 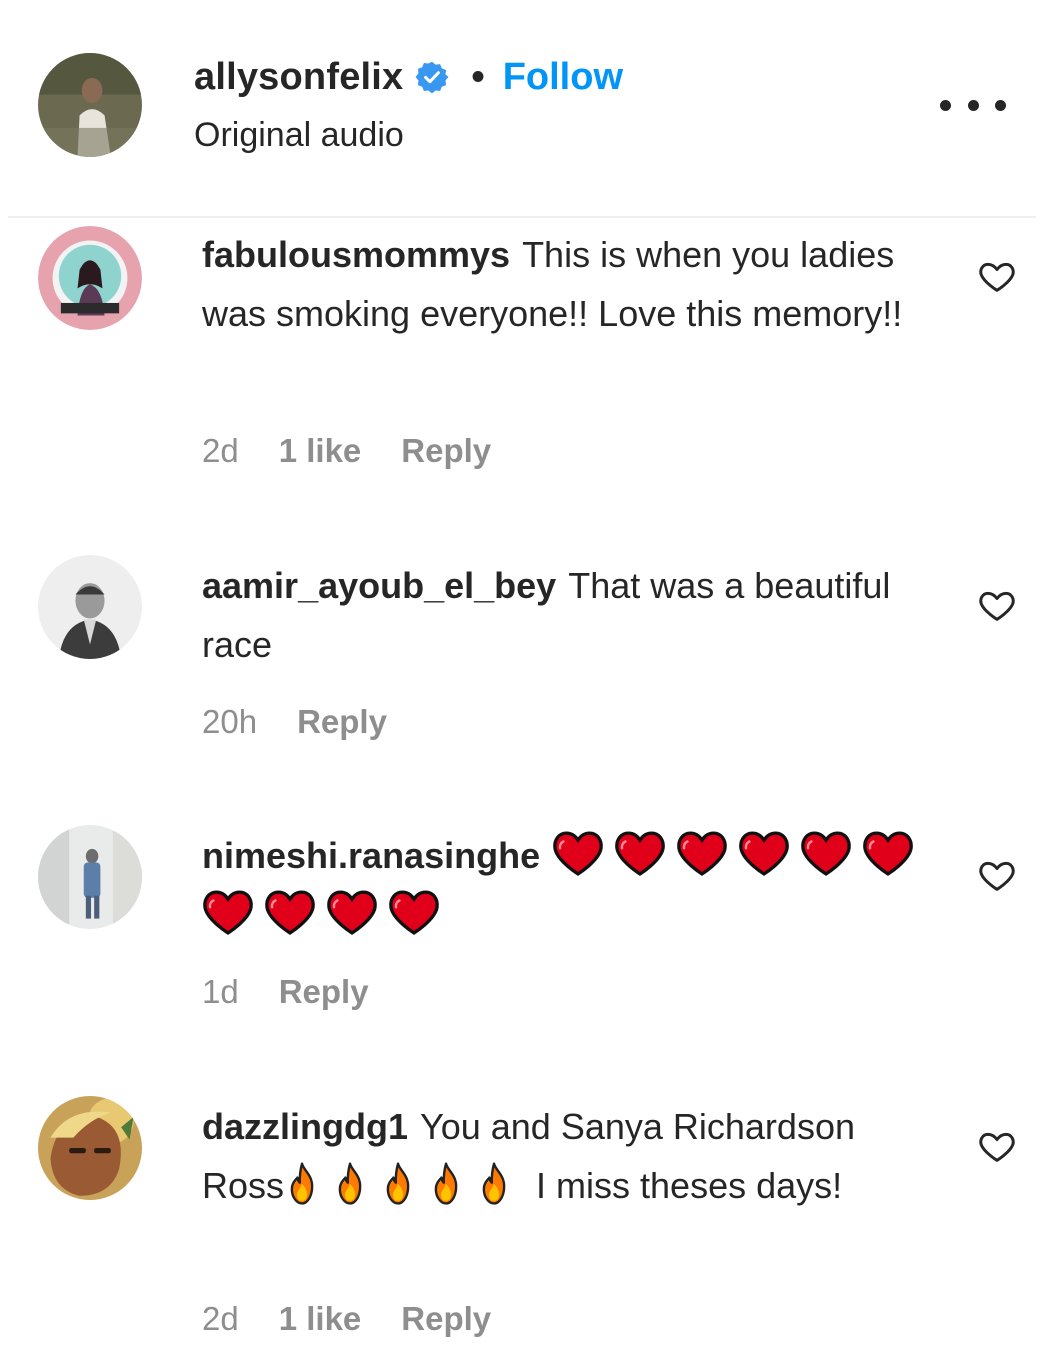 What do you see at coordinates (563, 77) in the screenshot?
I see `follow-button: Follow` at bounding box center [563, 77].